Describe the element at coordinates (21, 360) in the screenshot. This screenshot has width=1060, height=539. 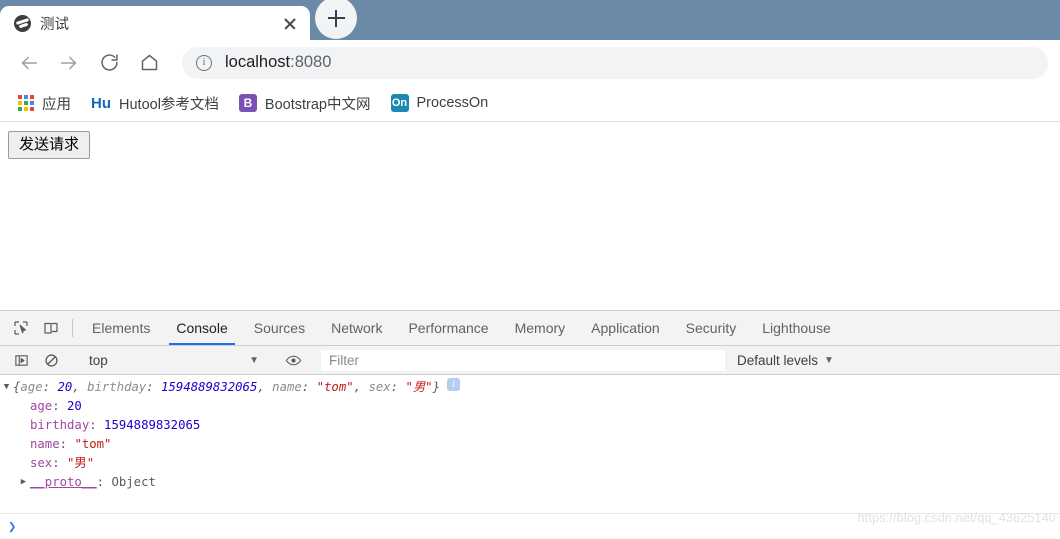
I see `console-sidebar-icon` at that location.